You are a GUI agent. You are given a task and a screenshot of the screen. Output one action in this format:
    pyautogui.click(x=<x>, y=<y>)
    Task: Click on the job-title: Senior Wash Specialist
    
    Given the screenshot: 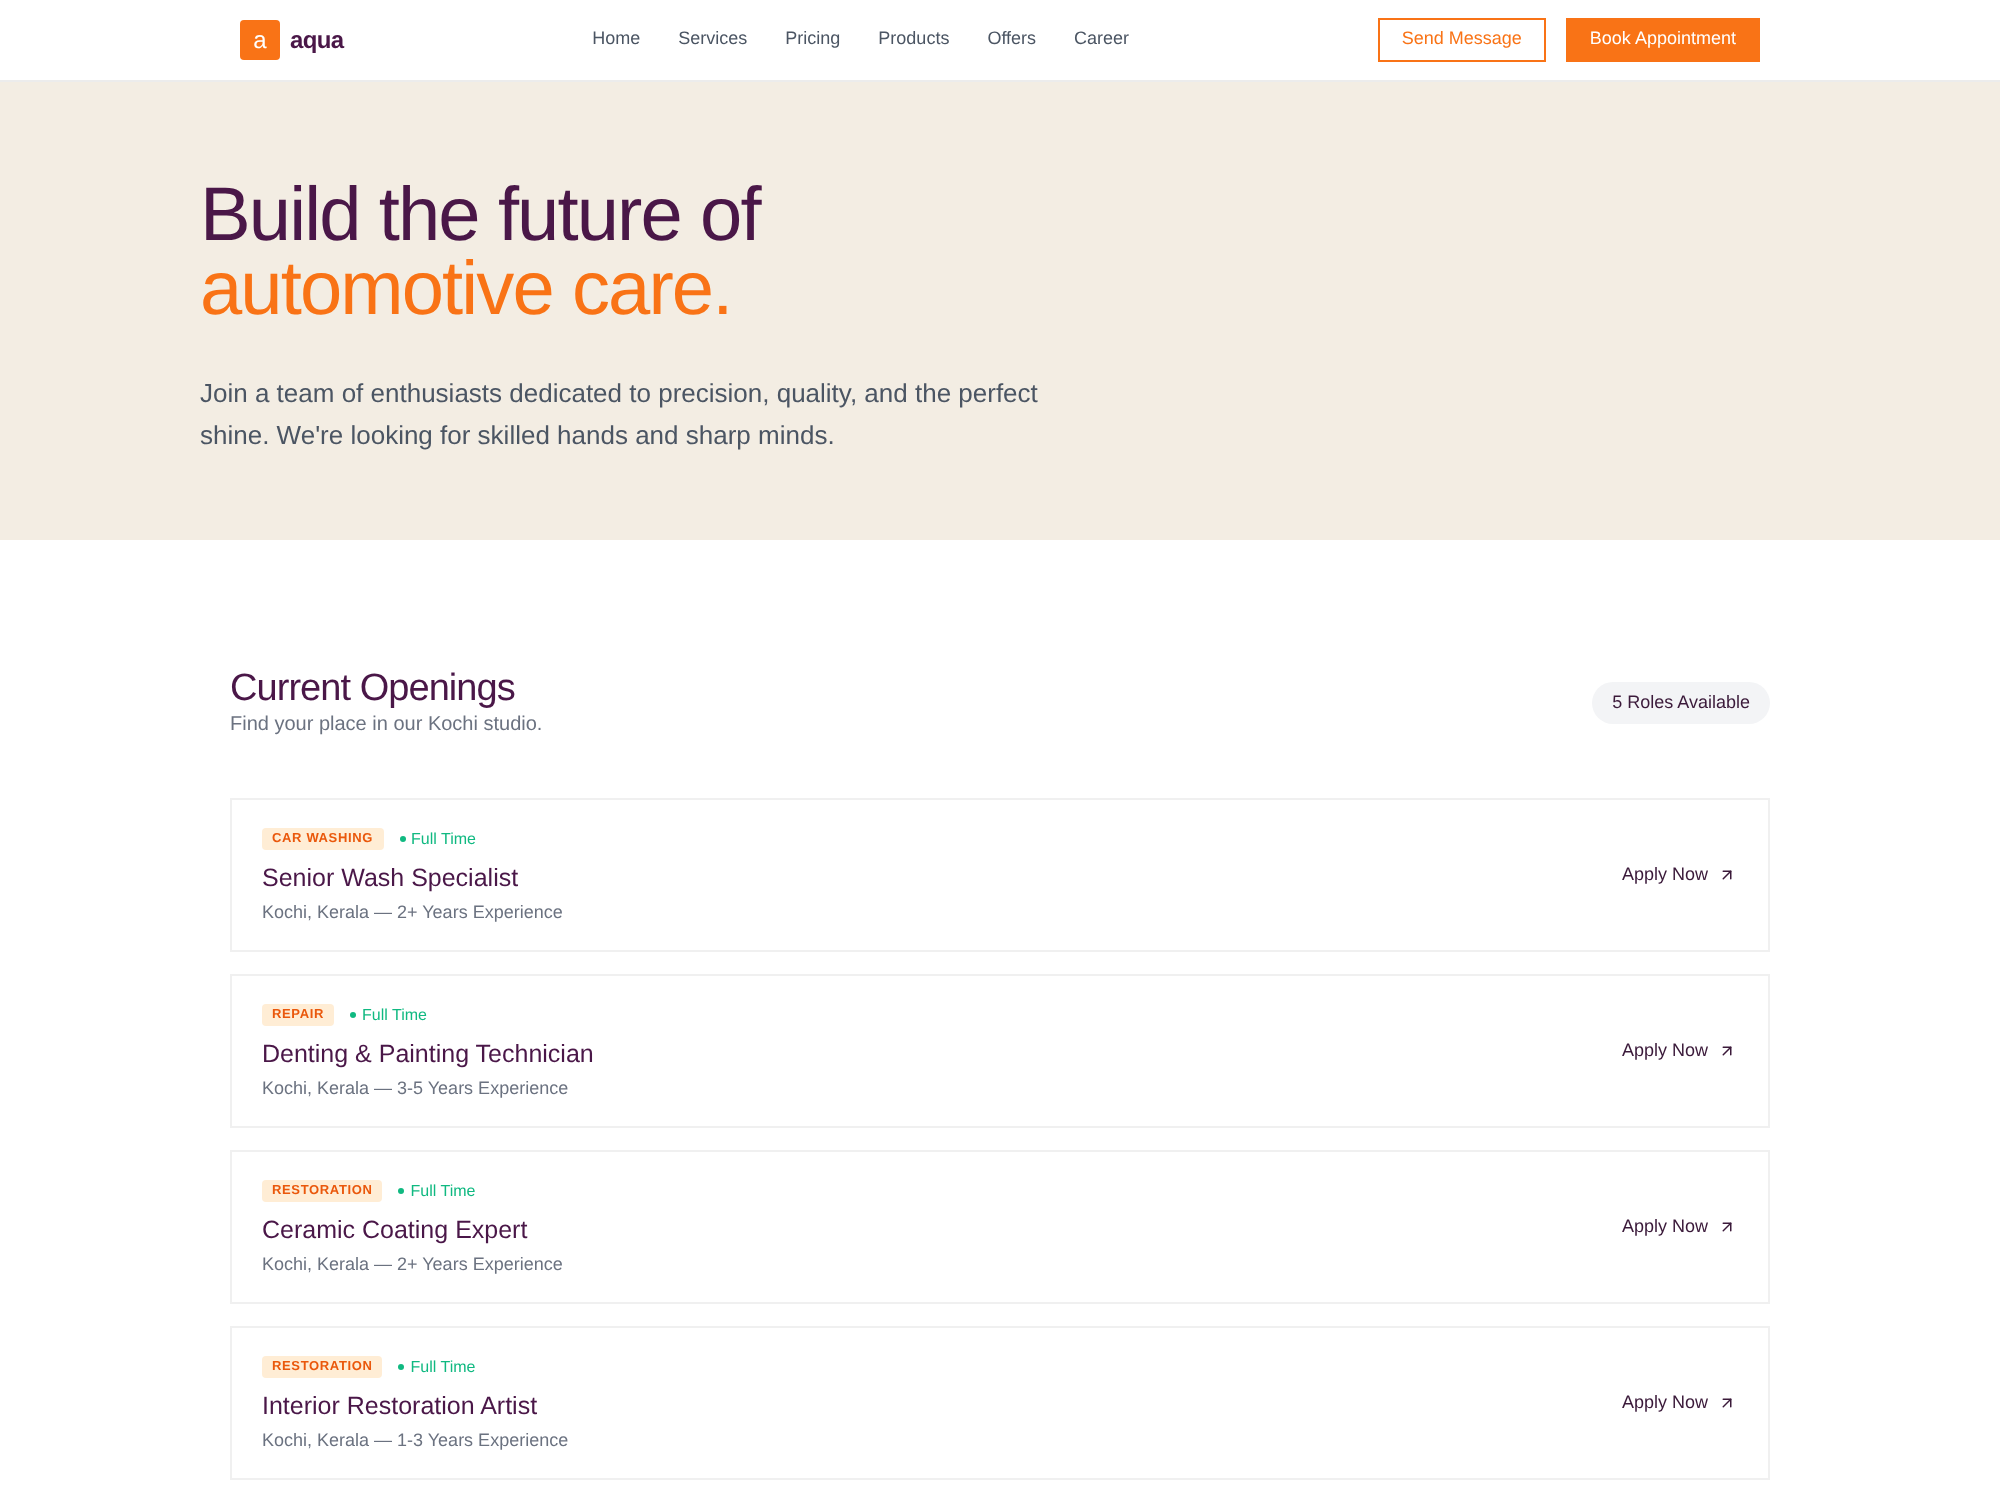 What is the action you would take?
    pyautogui.click(x=390, y=877)
    